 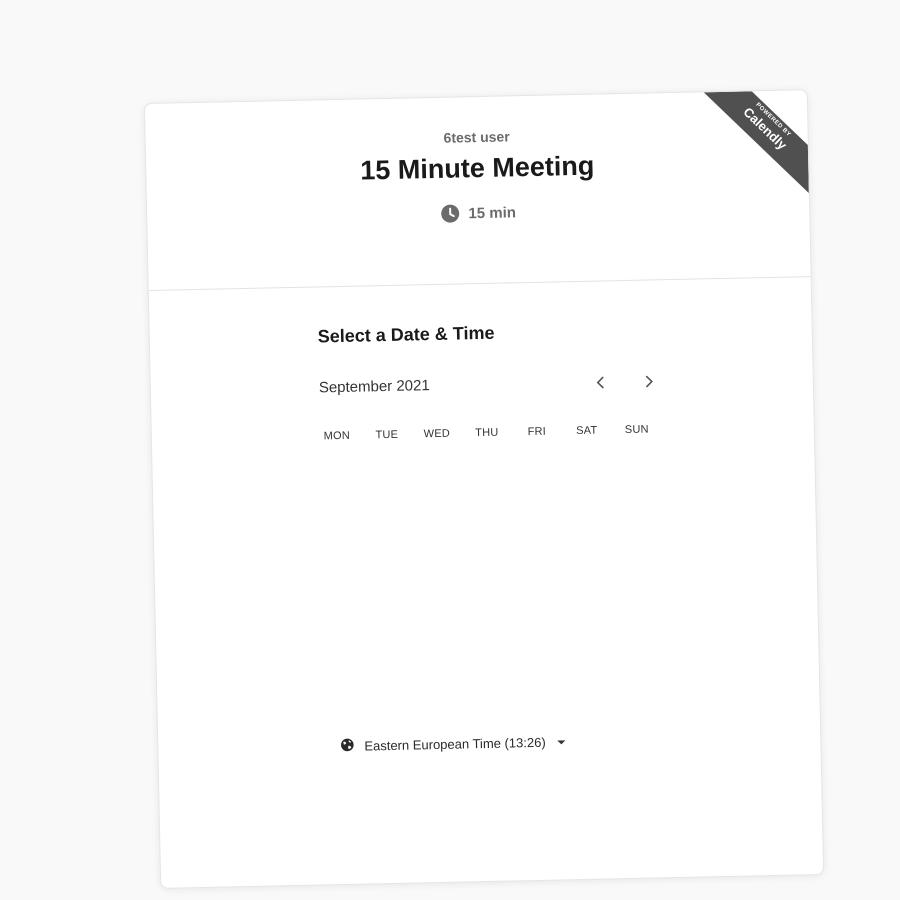 I want to click on event-duration: 15 min, so click(x=478, y=213).